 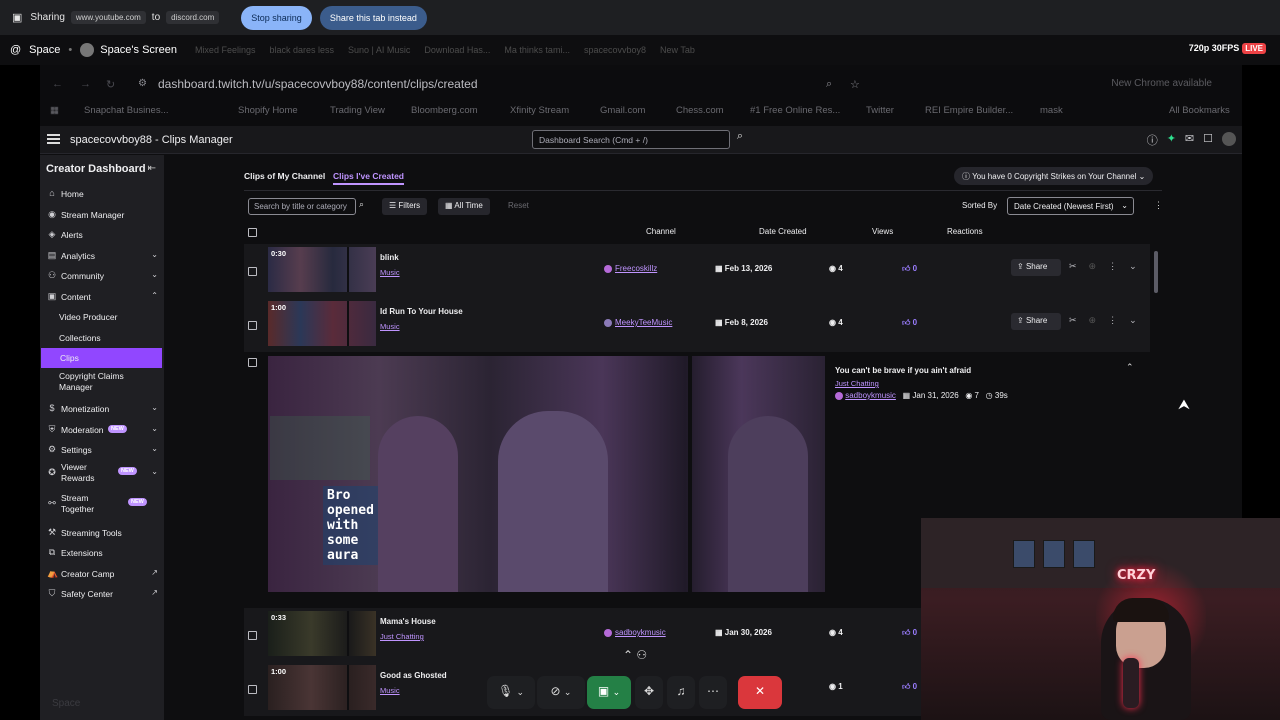 I want to click on clip-search-input: Search by title or category, so click(x=302, y=206).